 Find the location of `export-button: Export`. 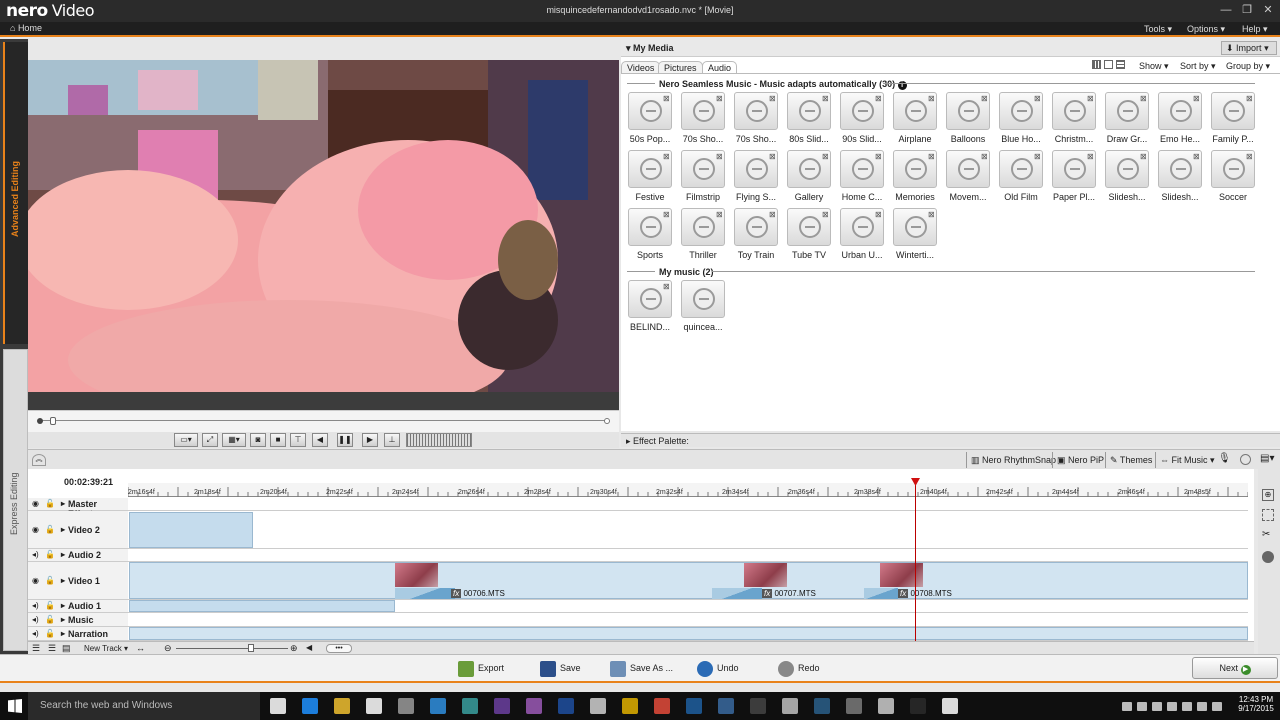

export-button: Export is located at coordinates (481, 668).